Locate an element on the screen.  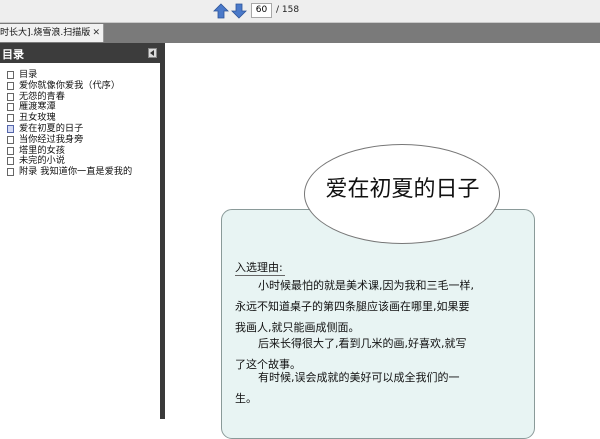
tab-bar: 时长大].烧雪浪.扫描版 ✕ is located at coordinates (300, 33).